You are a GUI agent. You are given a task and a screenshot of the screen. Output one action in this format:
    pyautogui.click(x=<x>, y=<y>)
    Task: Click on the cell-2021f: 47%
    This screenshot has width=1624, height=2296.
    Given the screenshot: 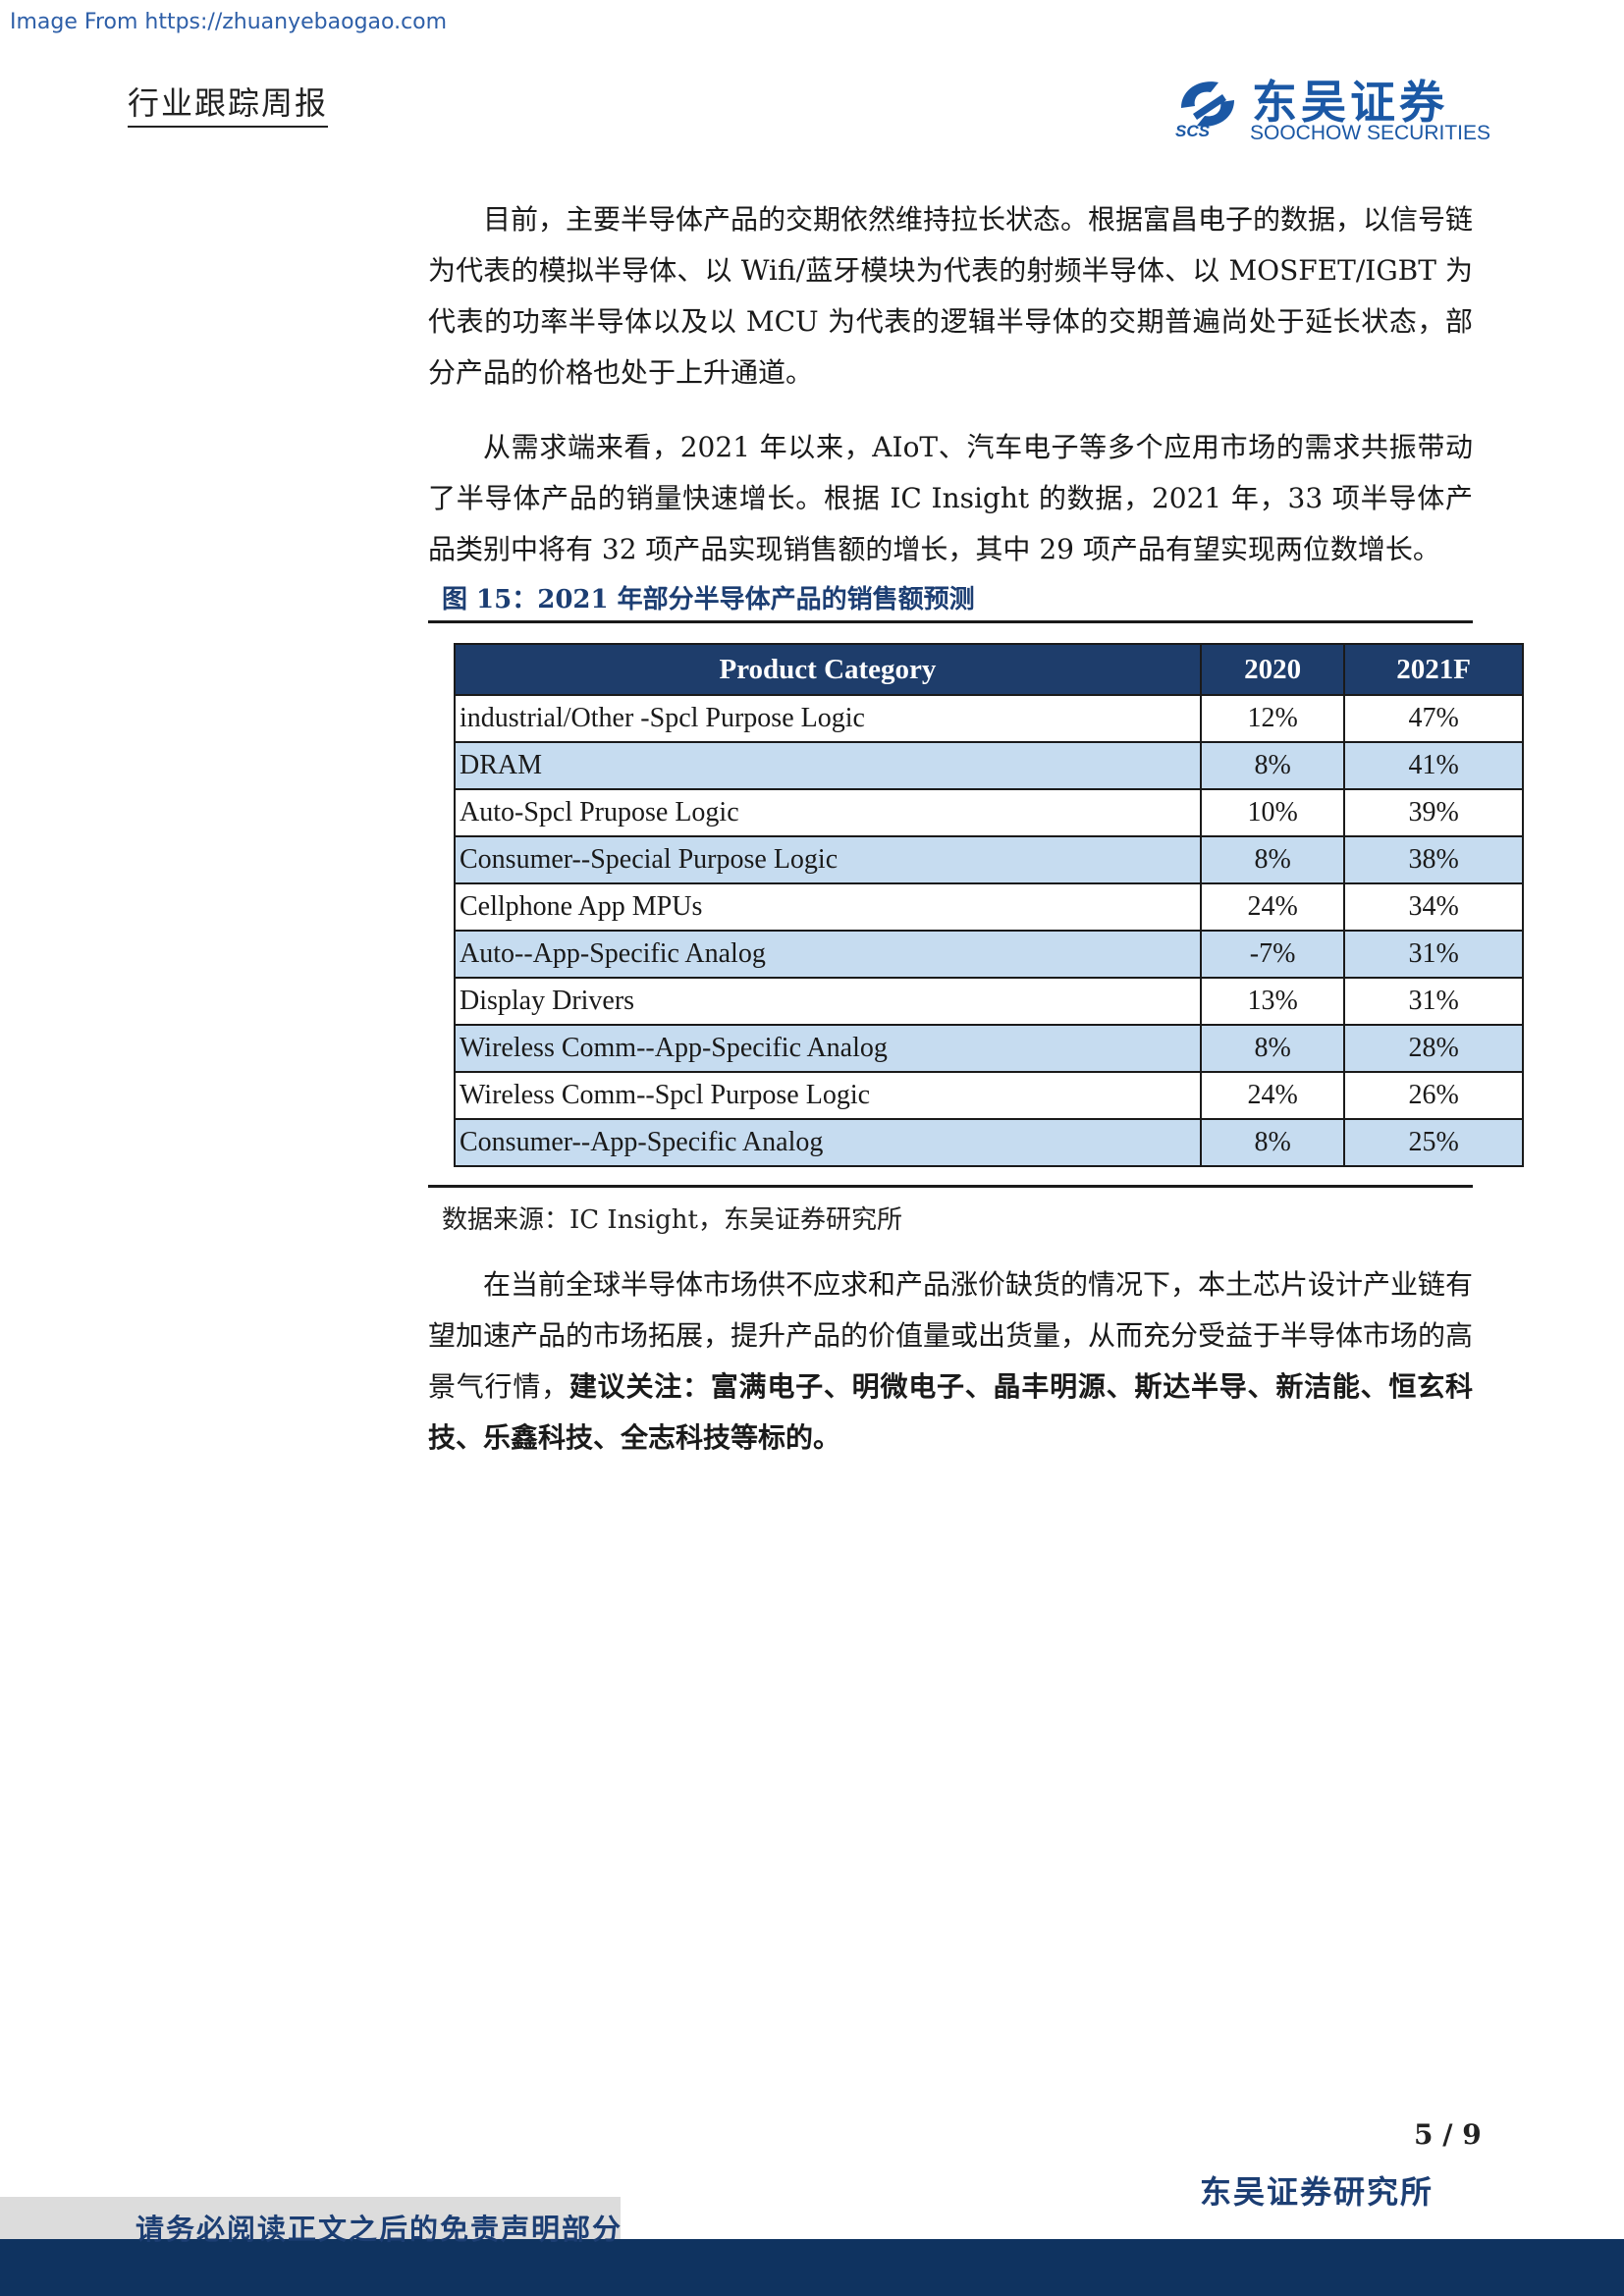 What is the action you would take?
    pyautogui.click(x=1433, y=719)
    